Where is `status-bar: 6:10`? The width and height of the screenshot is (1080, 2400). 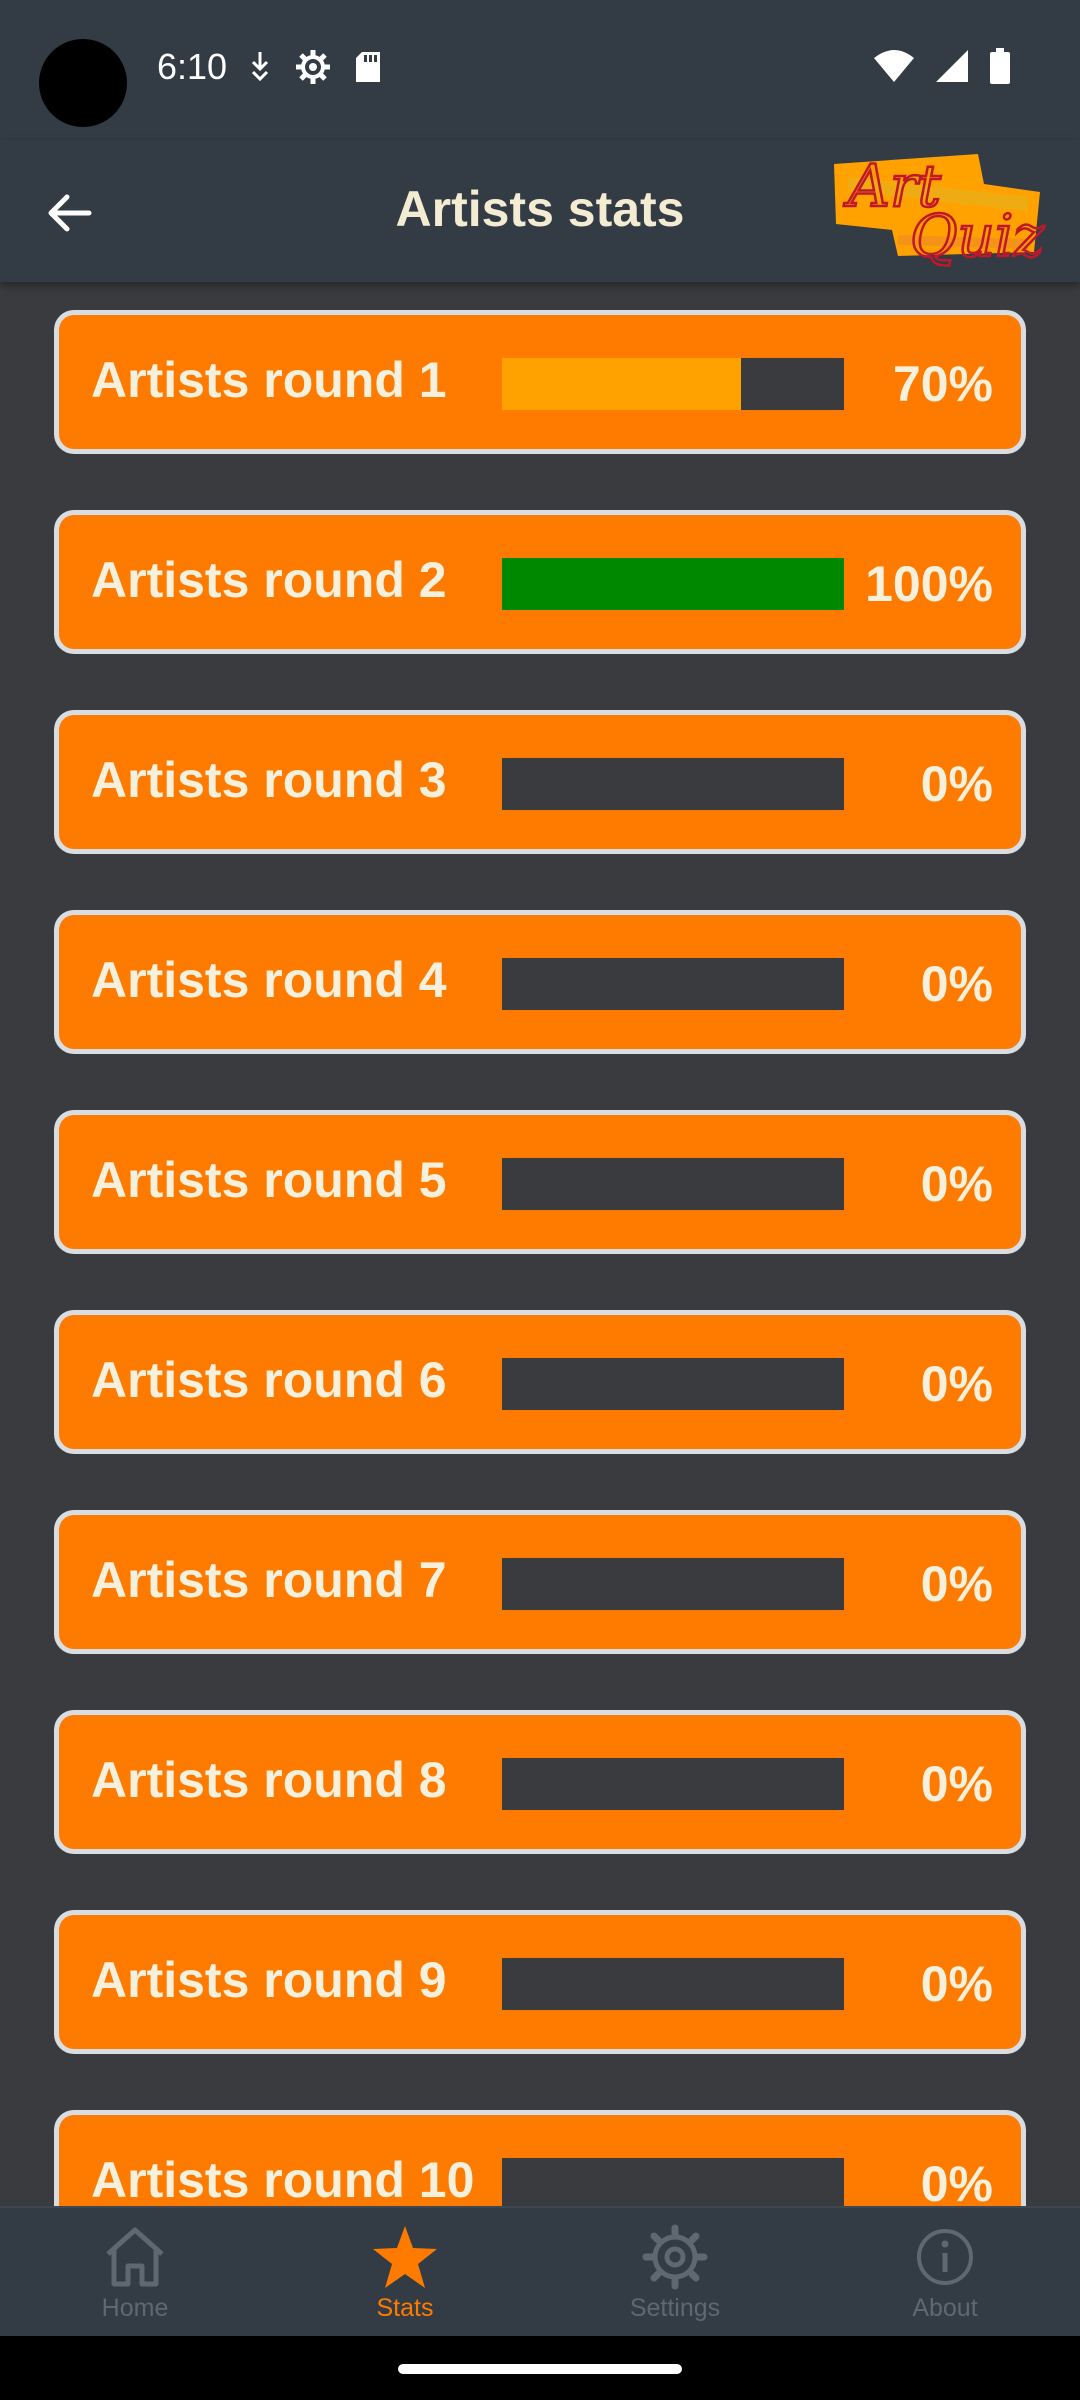 status-bar: 6:10 is located at coordinates (540, 70).